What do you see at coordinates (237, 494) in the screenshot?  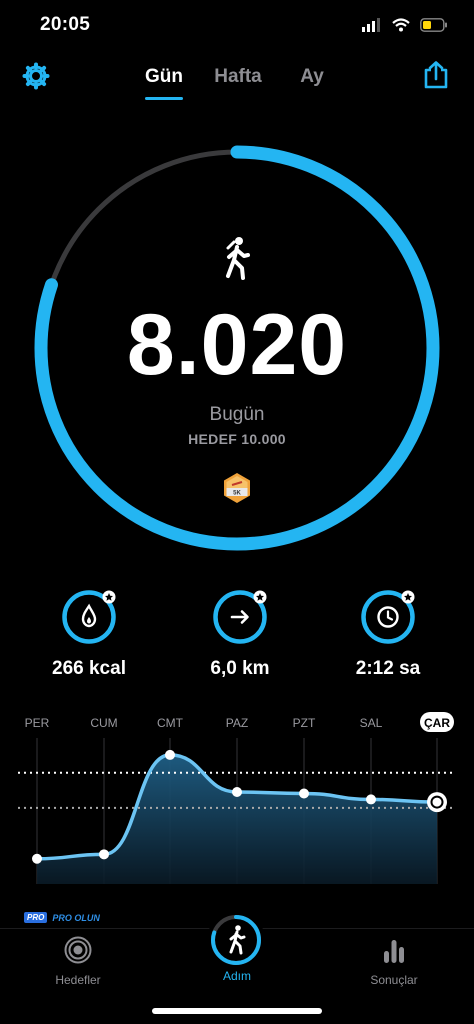 I see `badge-text: 5K` at bounding box center [237, 494].